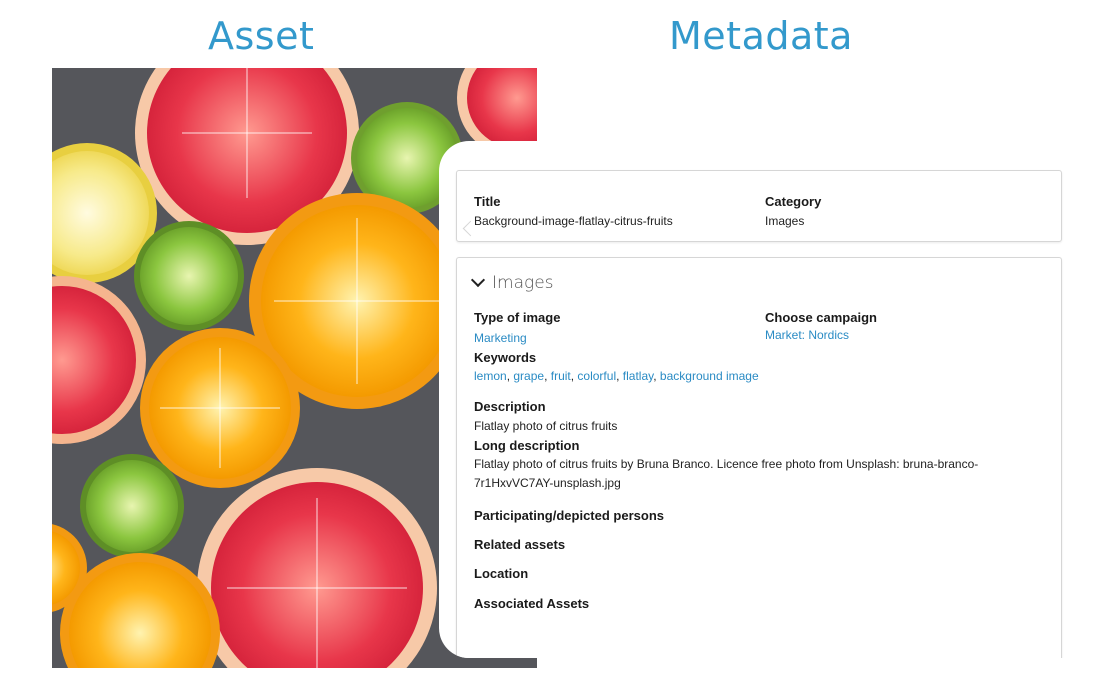  What do you see at coordinates (510, 406) in the screenshot?
I see `description-label: Description` at bounding box center [510, 406].